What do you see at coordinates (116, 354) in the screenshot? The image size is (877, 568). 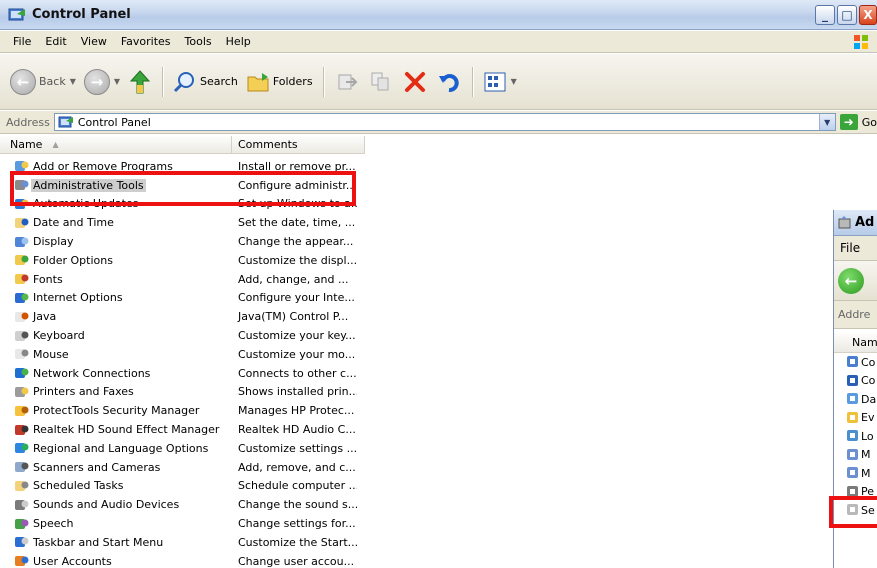 I see `item-name-cell: Mouse` at bounding box center [116, 354].